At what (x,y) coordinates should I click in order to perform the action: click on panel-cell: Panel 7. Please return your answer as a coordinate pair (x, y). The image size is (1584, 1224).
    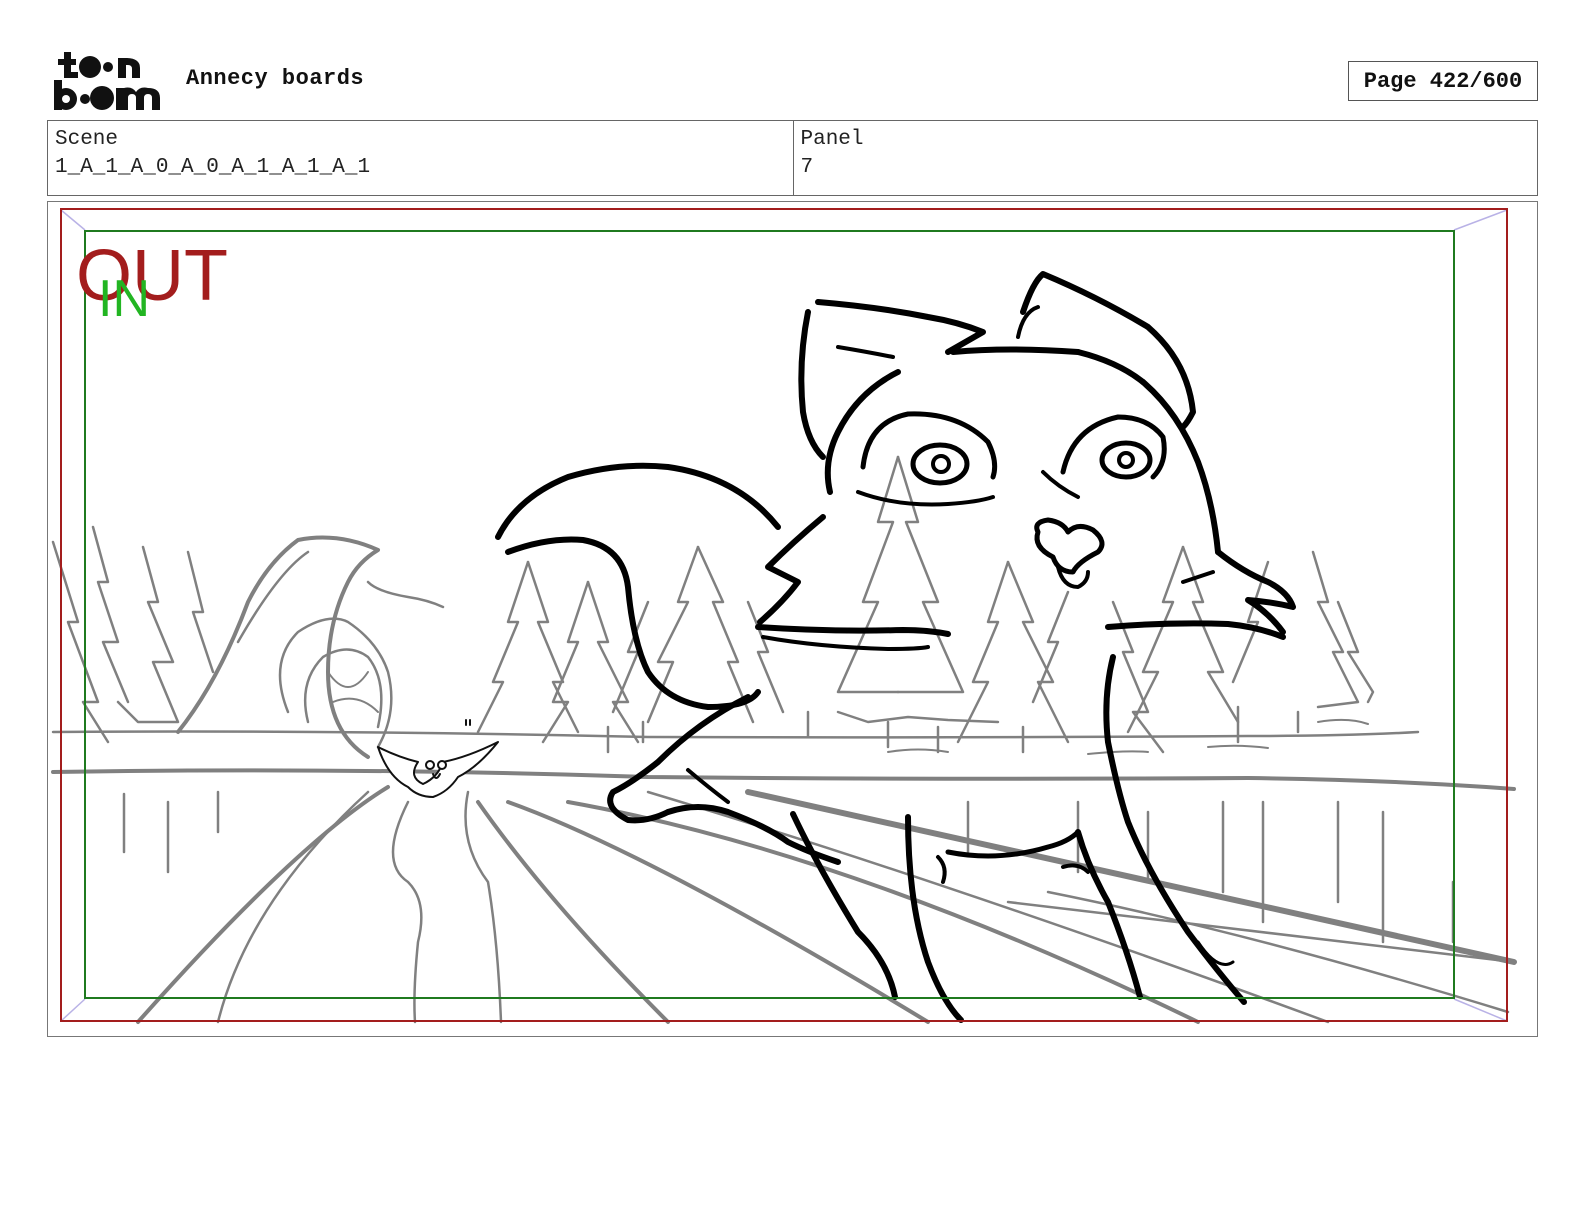
    Looking at the image, I should click on (1165, 158).